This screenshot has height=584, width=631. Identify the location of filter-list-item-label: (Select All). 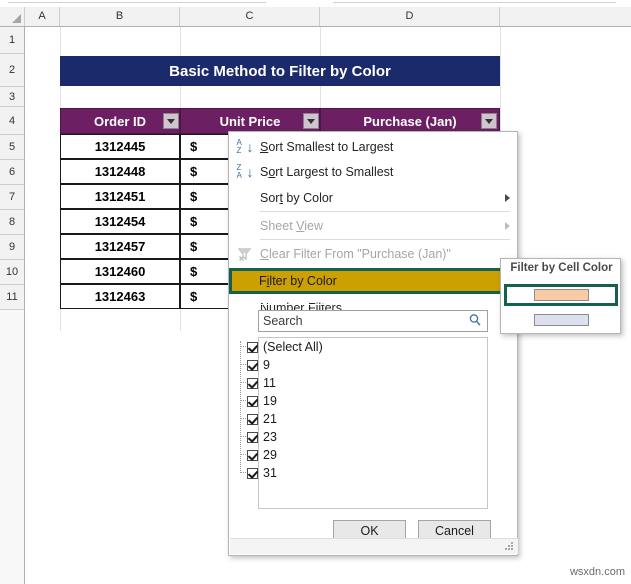
(293, 347).